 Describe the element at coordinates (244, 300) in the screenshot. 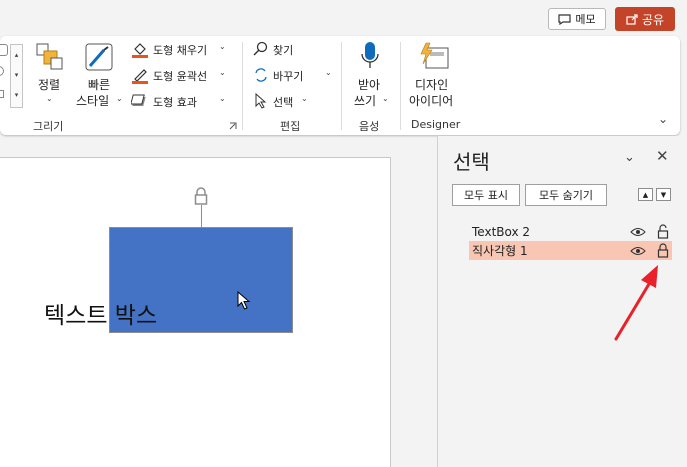

I see `mouse-pointer-icon` at that location.